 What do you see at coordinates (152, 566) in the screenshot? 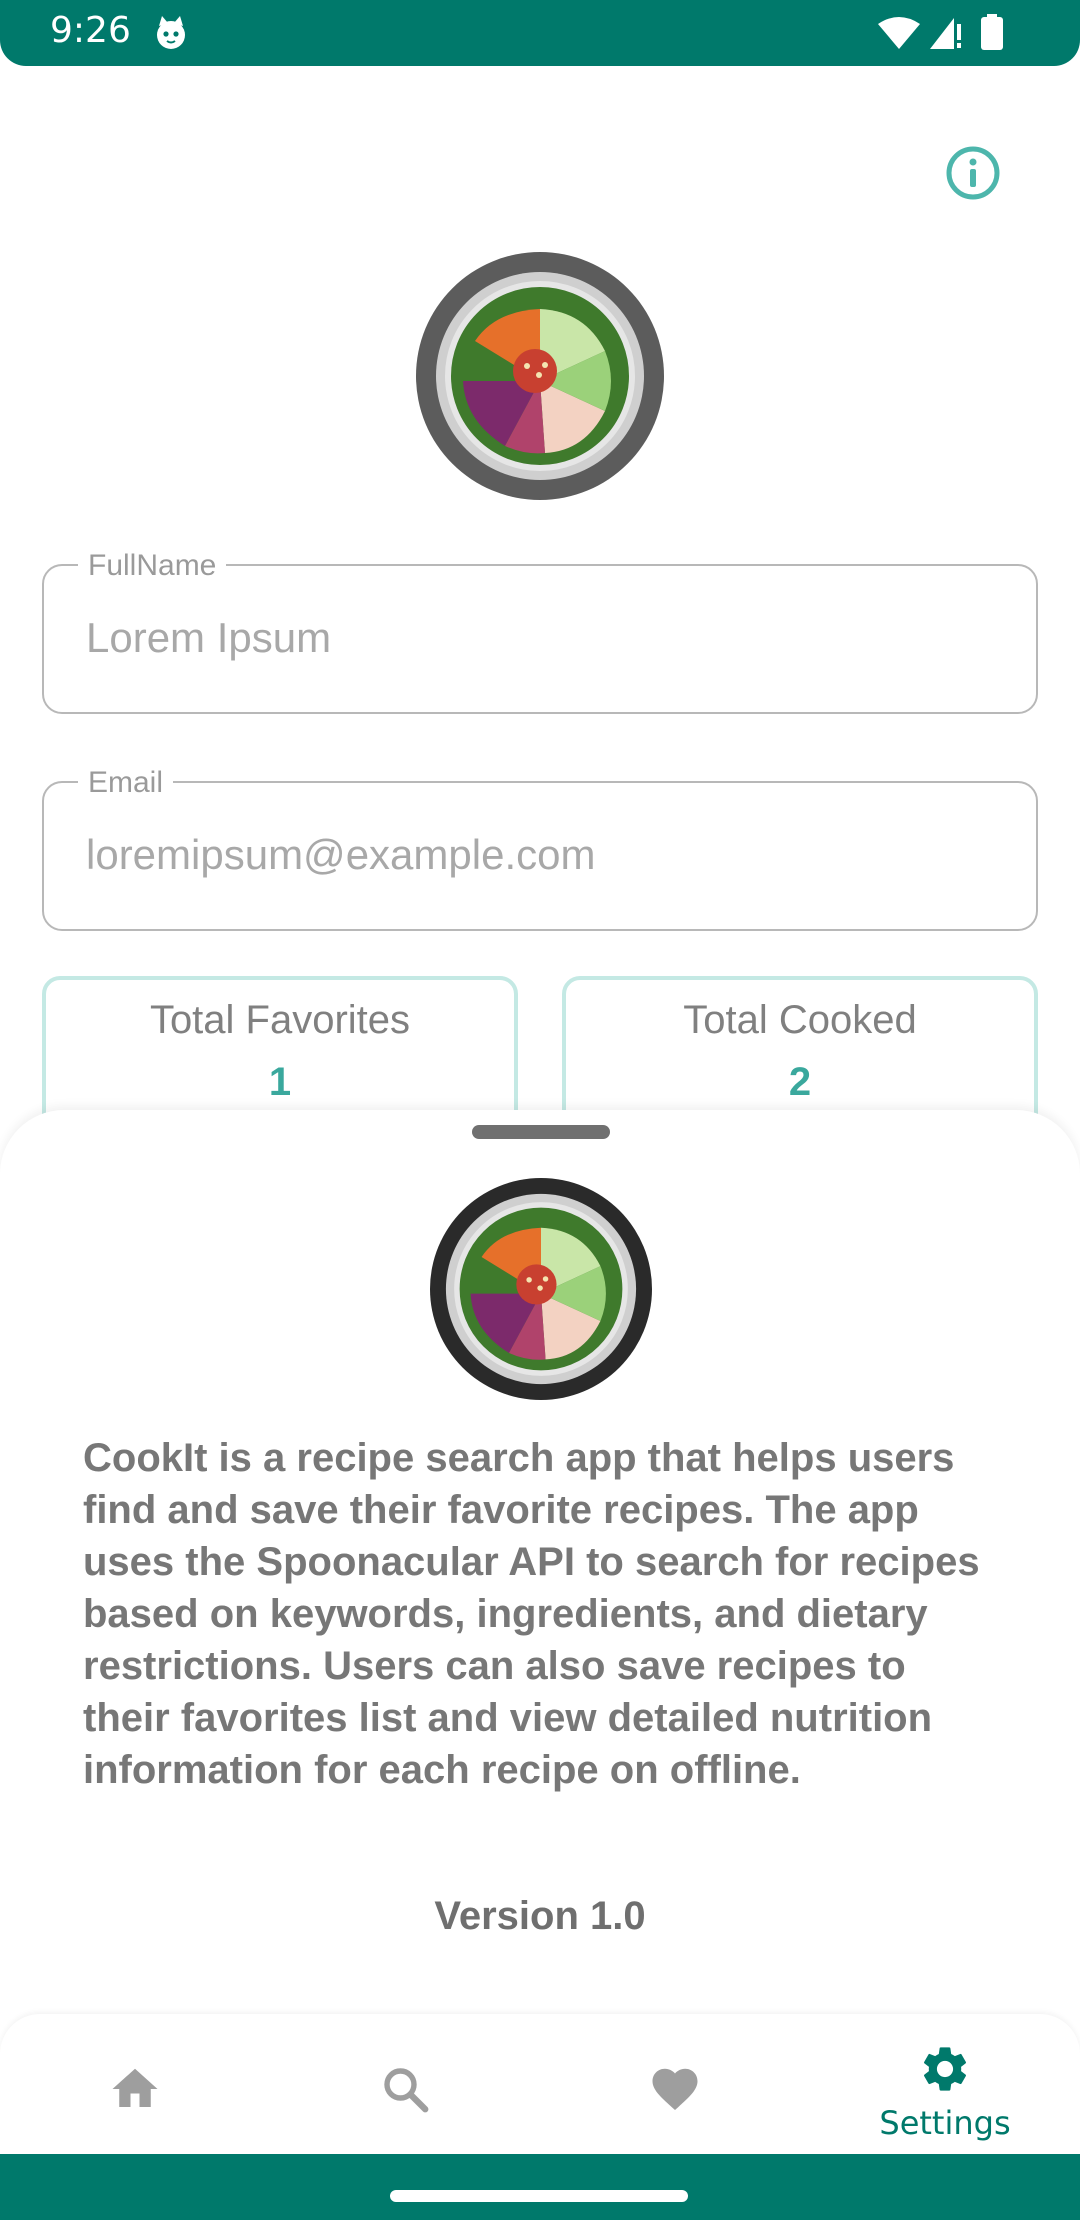
I see `fullname-label: FullName` at bounding box center [152, 566].